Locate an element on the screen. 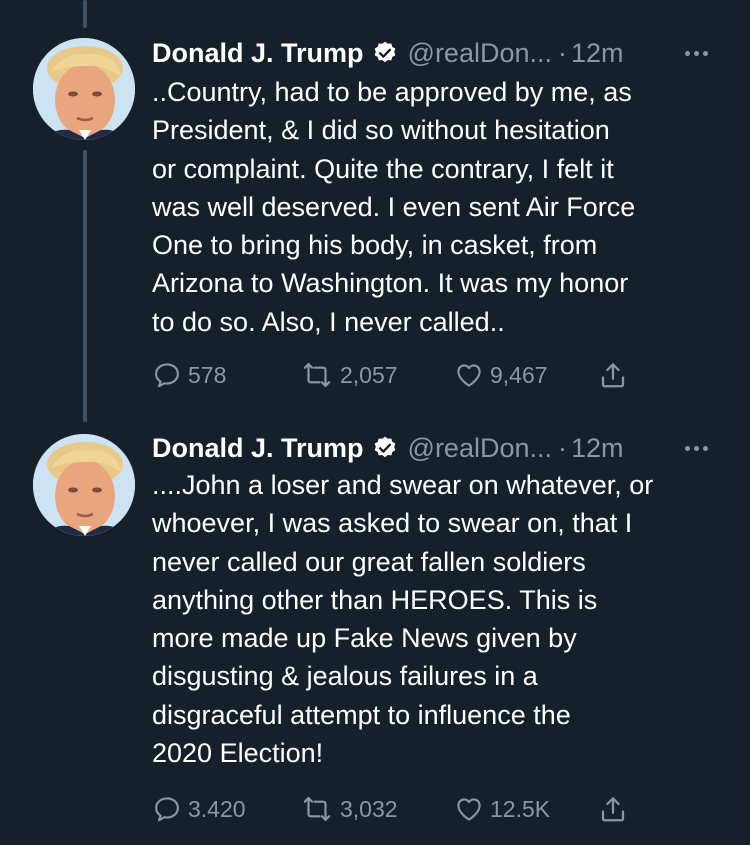 Image resolution: width=750 pixels, height=845 pixels. reply-button: 3.420 is located at coordinates (199, 809).